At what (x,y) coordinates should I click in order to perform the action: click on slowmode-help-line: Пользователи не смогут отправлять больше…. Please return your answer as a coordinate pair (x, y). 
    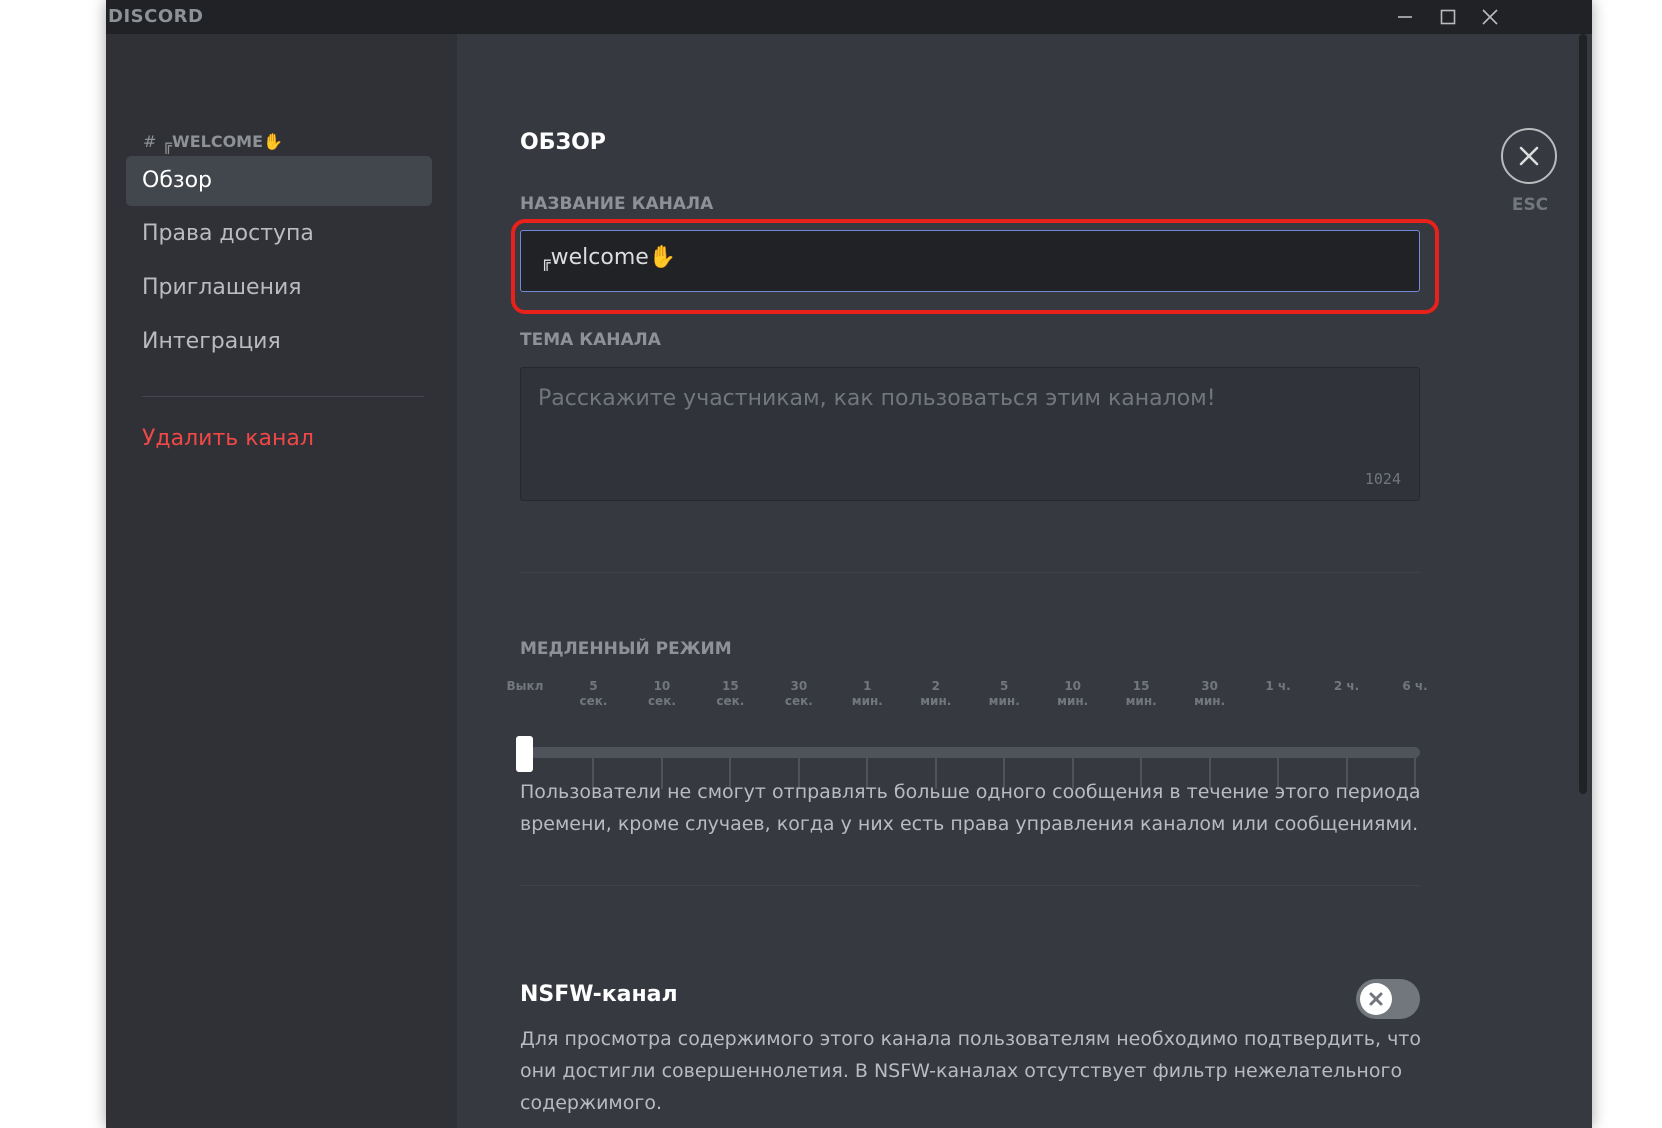
    Looking at the image, I should click on (970, 792).